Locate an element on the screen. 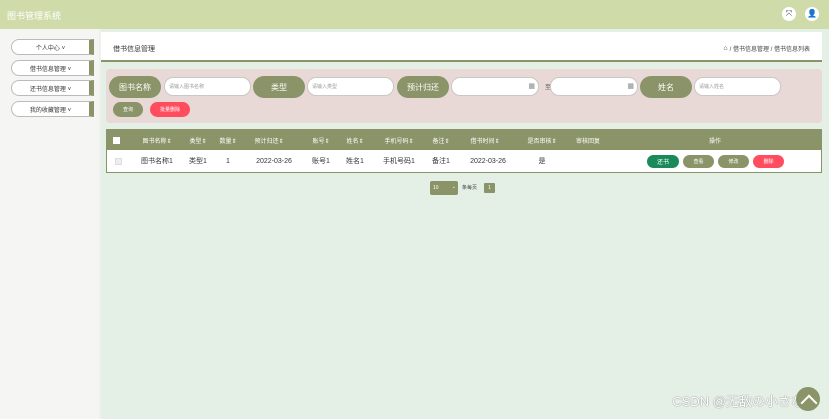  per-page-label: 条每页 is located at coordinates (470, 188).